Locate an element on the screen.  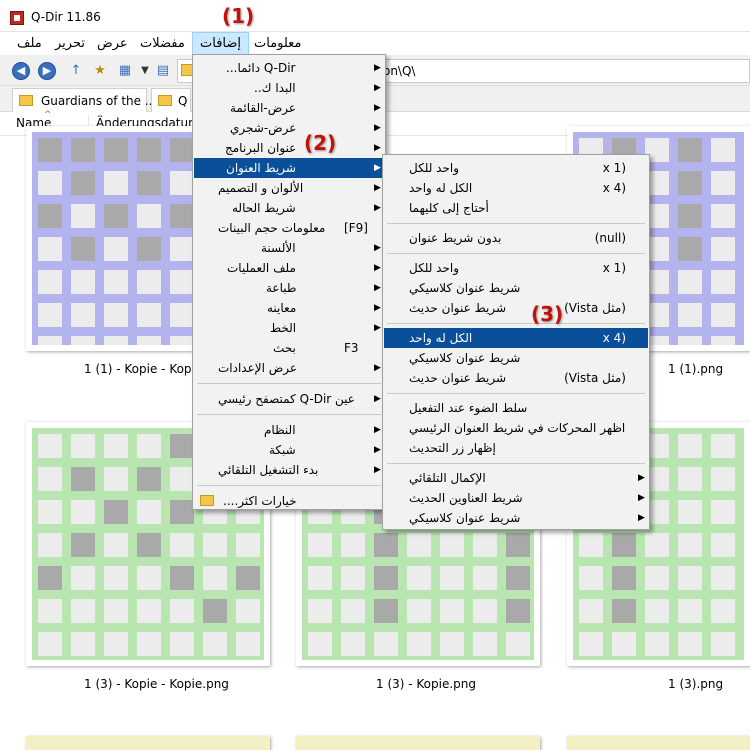
extras-menu-item: النظام ▶ is located at coordinates (289, 430).